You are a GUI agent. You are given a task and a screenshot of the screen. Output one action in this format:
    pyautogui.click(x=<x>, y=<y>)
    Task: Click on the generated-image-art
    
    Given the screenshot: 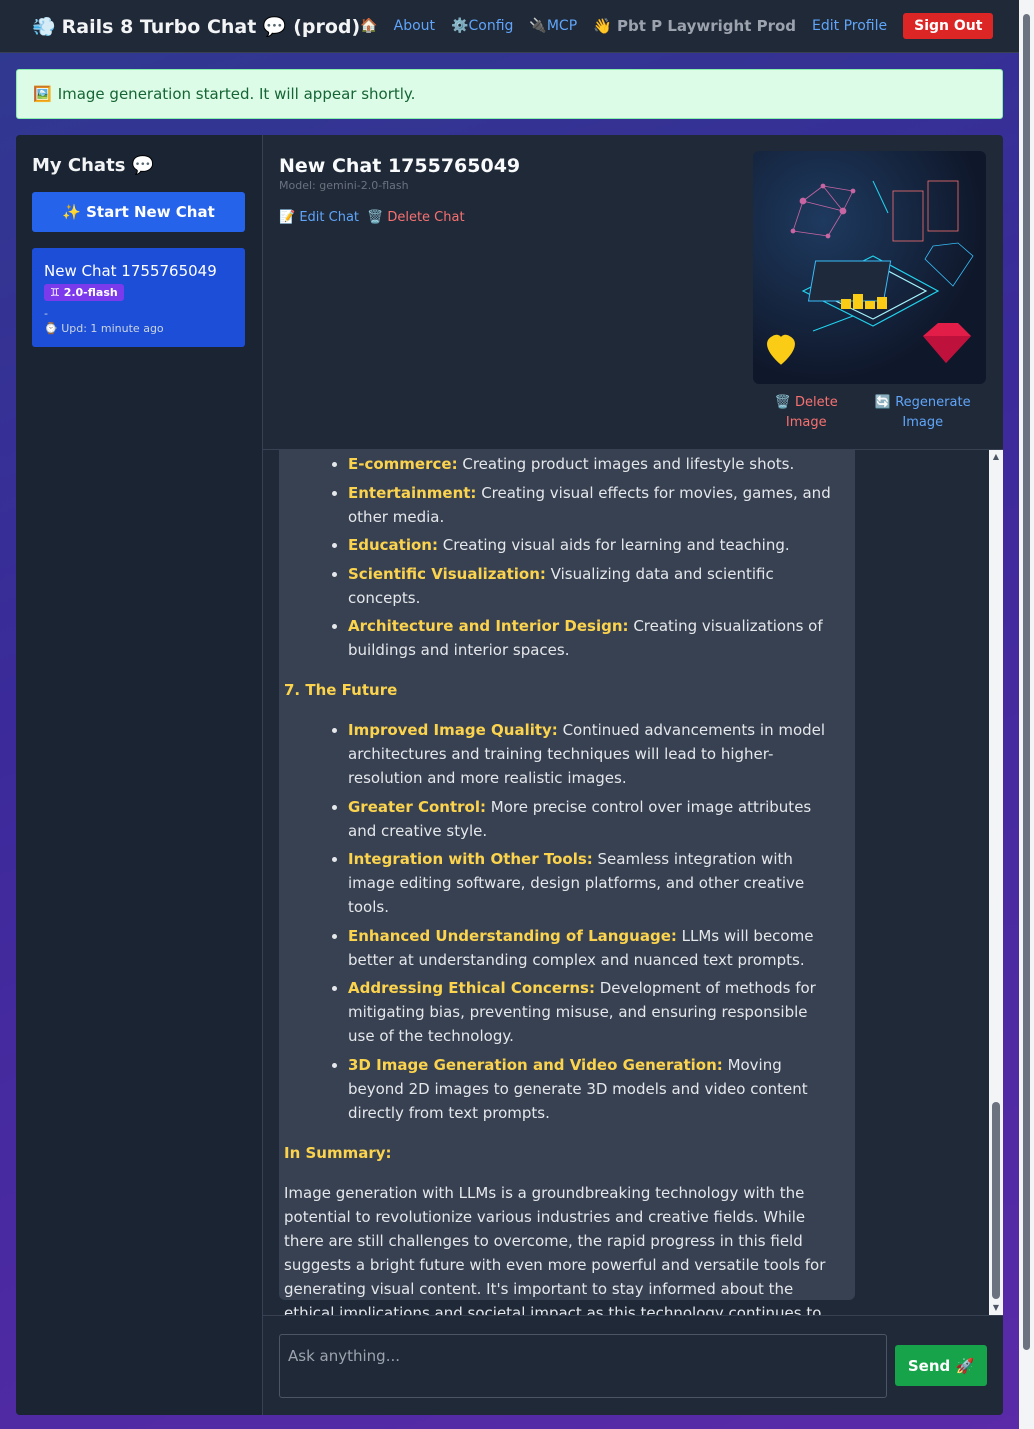 What is the action you would take?
    pyautogui.click(x=870, y=272)
    